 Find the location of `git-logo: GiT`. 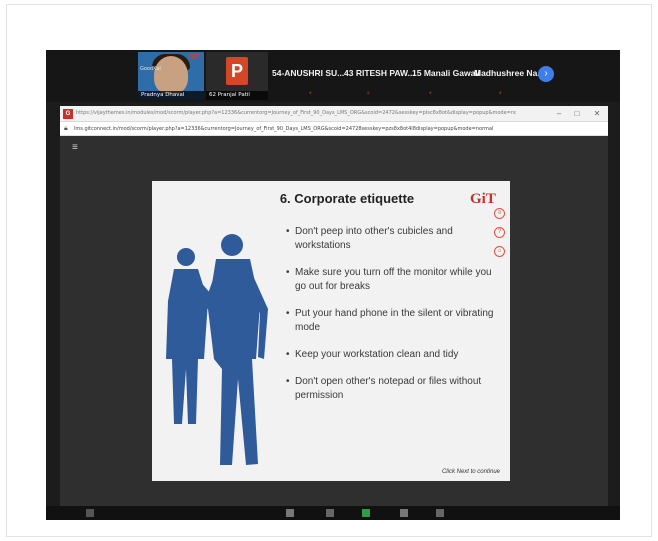

git-logo: GiT is located at coordinates (483, 199).